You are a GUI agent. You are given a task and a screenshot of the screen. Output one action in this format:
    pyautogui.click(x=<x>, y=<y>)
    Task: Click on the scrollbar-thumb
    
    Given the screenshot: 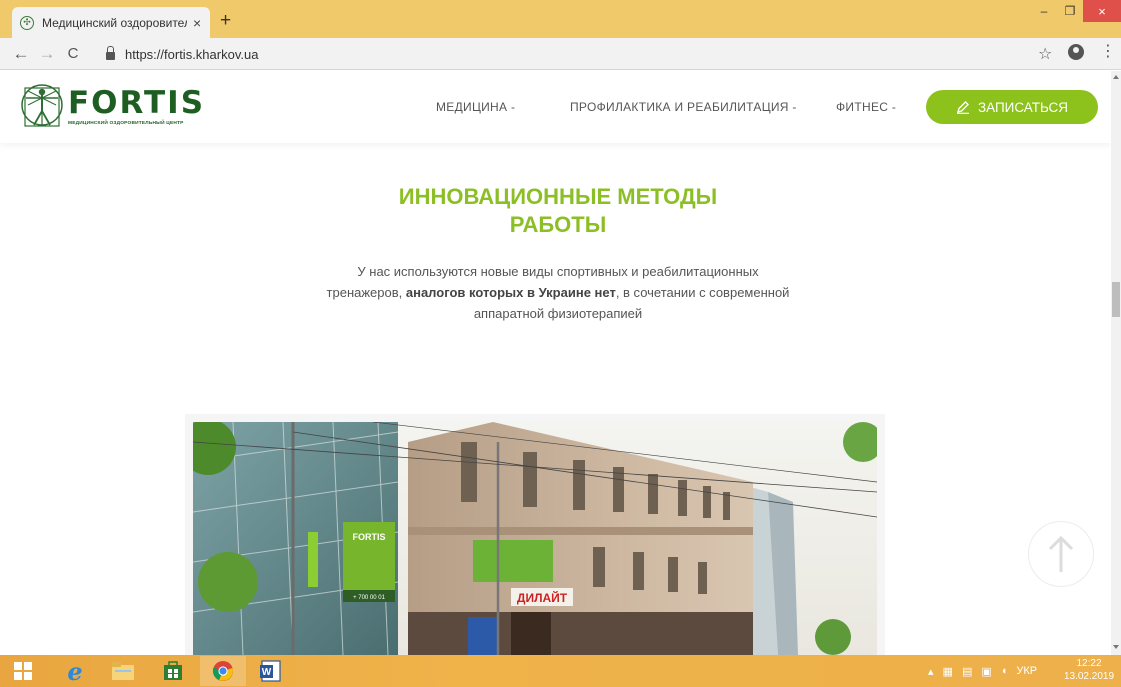 What is the action you would take?
    pyautogui.click(x=1116, y=299)
    